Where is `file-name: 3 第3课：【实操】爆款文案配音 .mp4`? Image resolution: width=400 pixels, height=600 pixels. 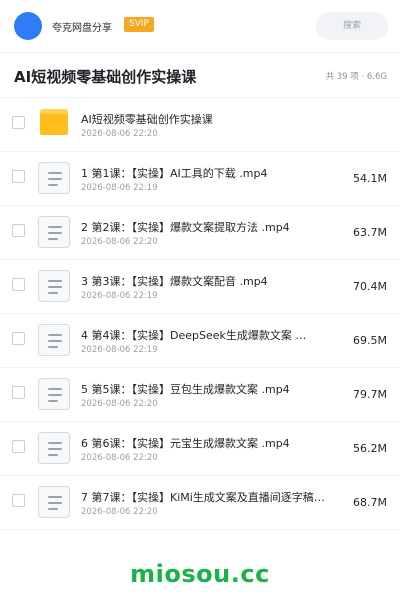
file-name: 3 第3课：【实操】爆款文案配音 .mp4 is located at coordinates (208, 281).